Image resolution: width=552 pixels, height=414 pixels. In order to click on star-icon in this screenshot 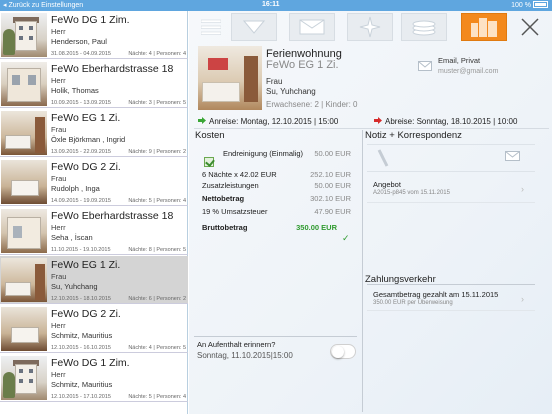, I will do `click(370, 27)`.